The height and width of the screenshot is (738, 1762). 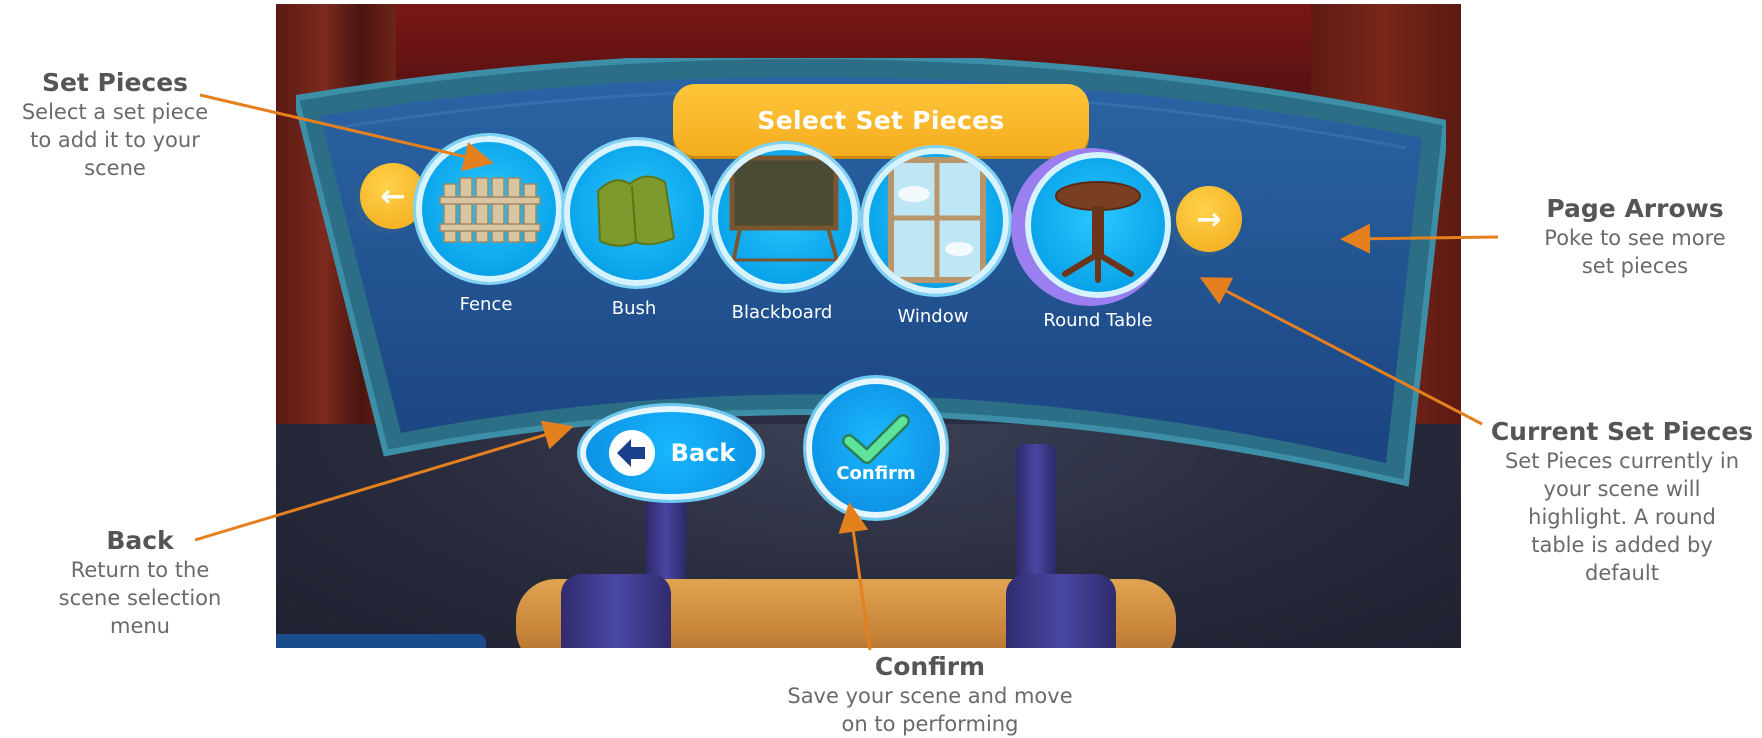 I want to click on leader-confirm, so click(x=855, y=576).